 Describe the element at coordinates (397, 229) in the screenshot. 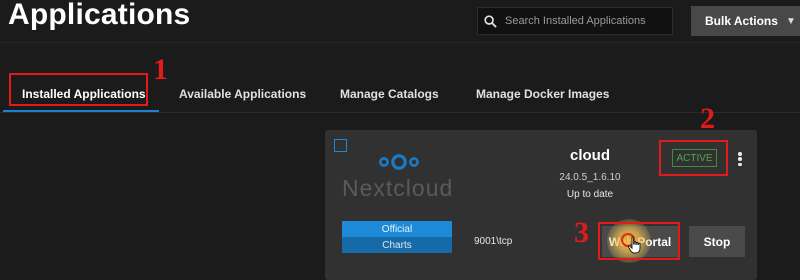

I see `official-chip: Official` at that location.